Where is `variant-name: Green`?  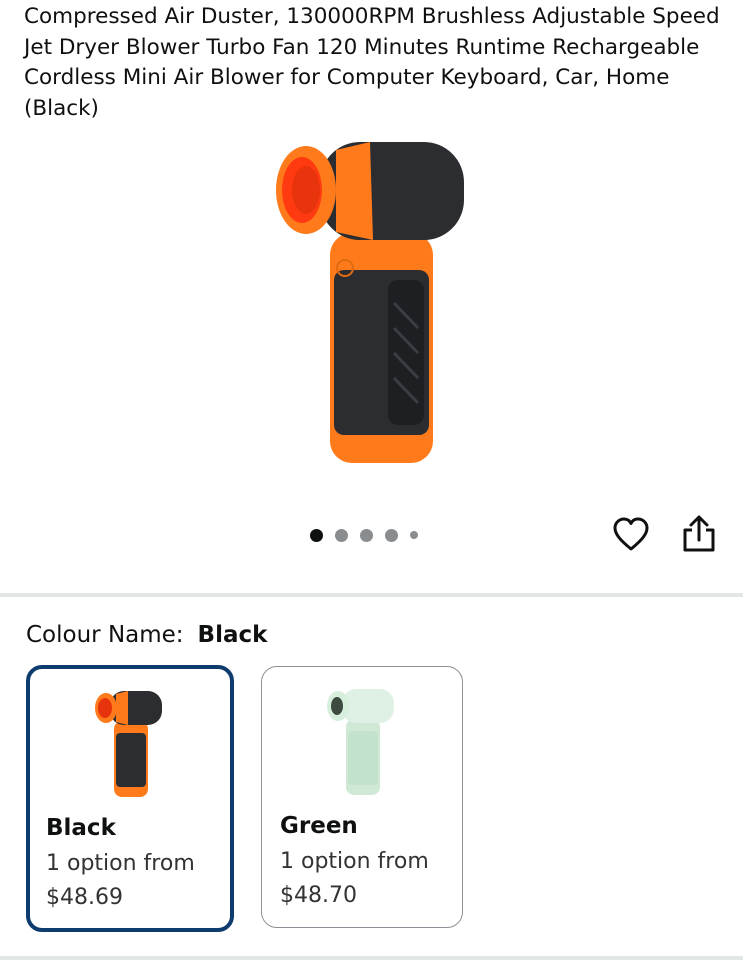 variant-name: Green is located at coordinates (319, 826).